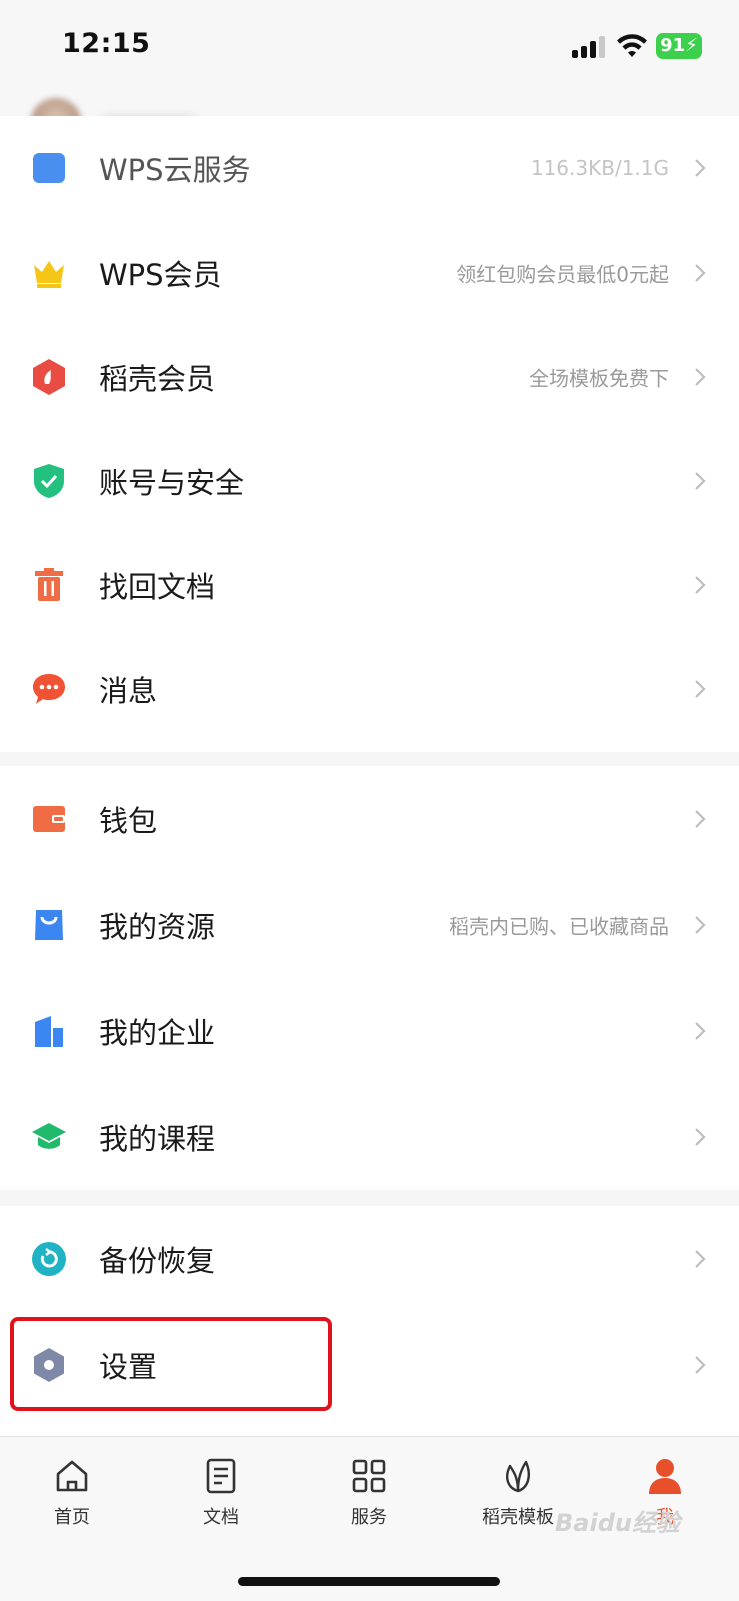 This screenshot has height=1601, width=739. What do you see at coordinates (157, 1261) in the screenshot?
I see `menu-item-label: 备份恢复` at bounding box center [157, 1261].